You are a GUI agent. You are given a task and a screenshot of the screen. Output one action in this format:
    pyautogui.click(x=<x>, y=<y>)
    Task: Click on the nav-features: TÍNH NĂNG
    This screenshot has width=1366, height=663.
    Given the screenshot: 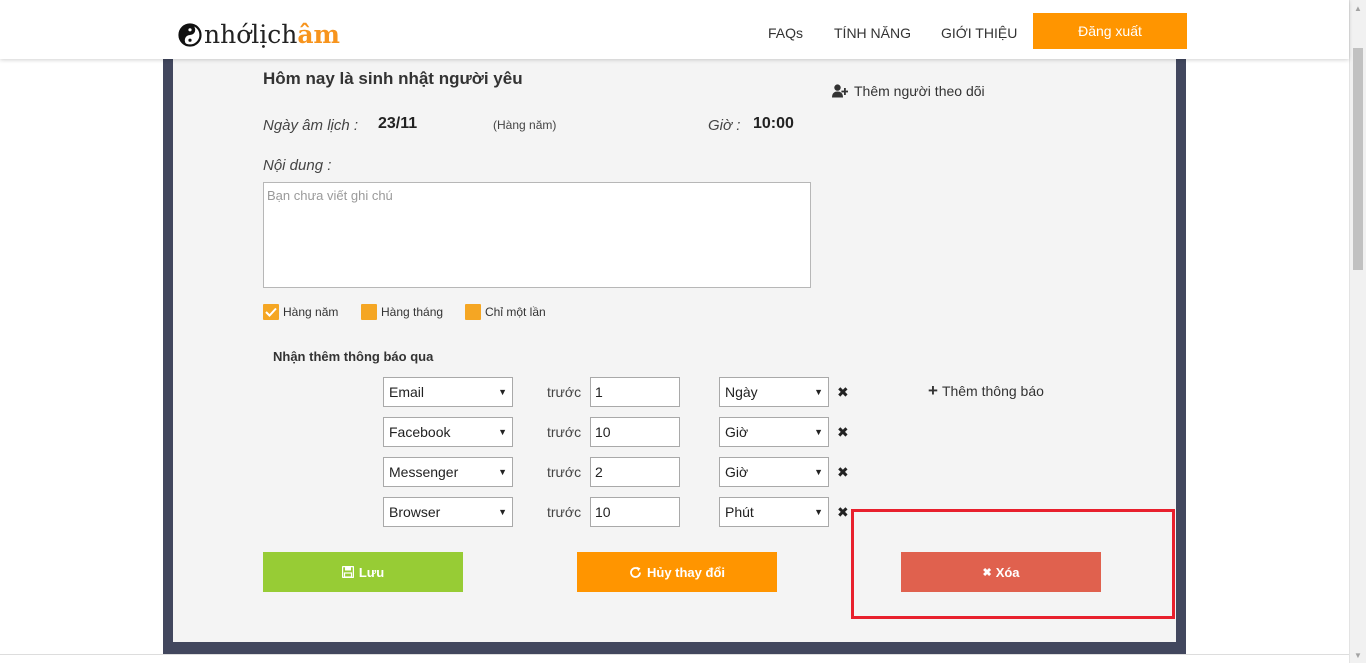 What is the action you would take?
    pyautogui.click(x=872, y=33)
    